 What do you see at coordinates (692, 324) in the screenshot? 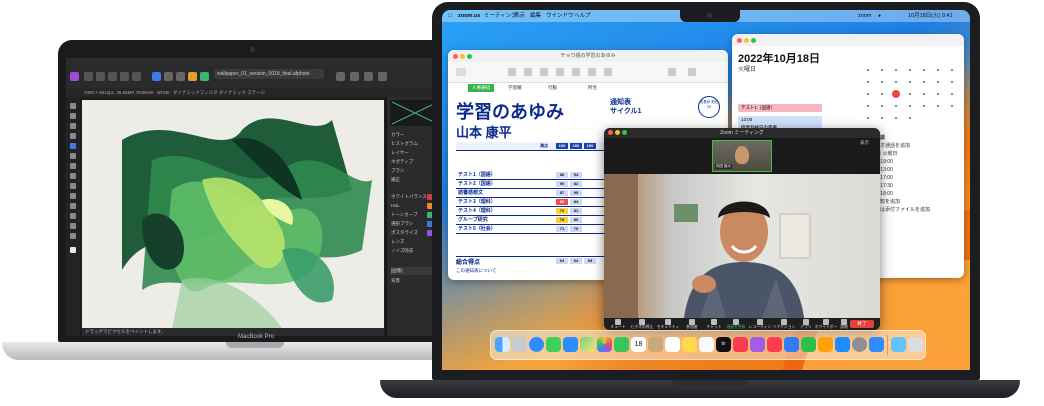
I see `participants-button: 参加者` at bounding box center [692, 324].